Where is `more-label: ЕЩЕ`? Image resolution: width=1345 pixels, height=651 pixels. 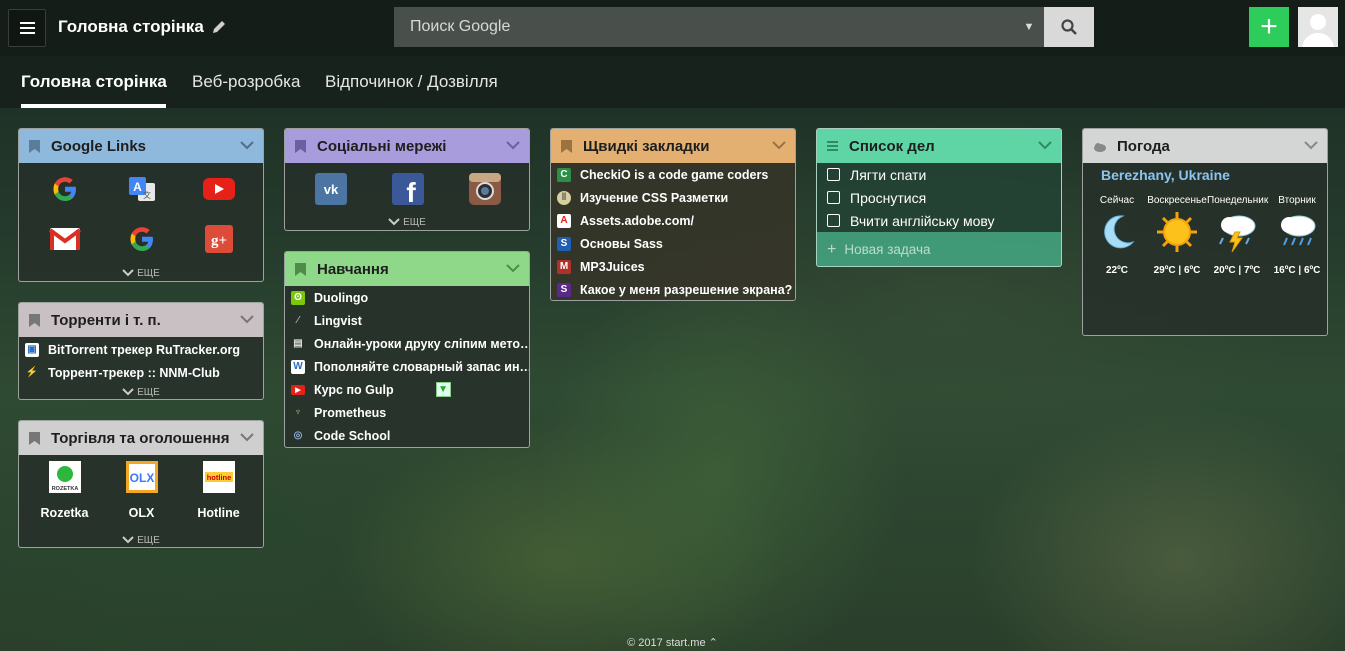
more-label: ЕЩЕ is located at coordinates (148, 392).